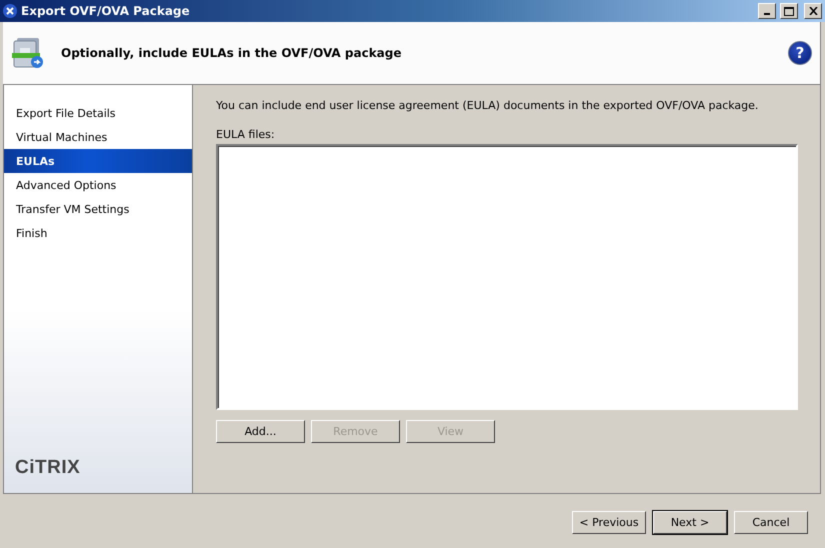  I want to click on nav-button: Cancel, so click(771, 522).